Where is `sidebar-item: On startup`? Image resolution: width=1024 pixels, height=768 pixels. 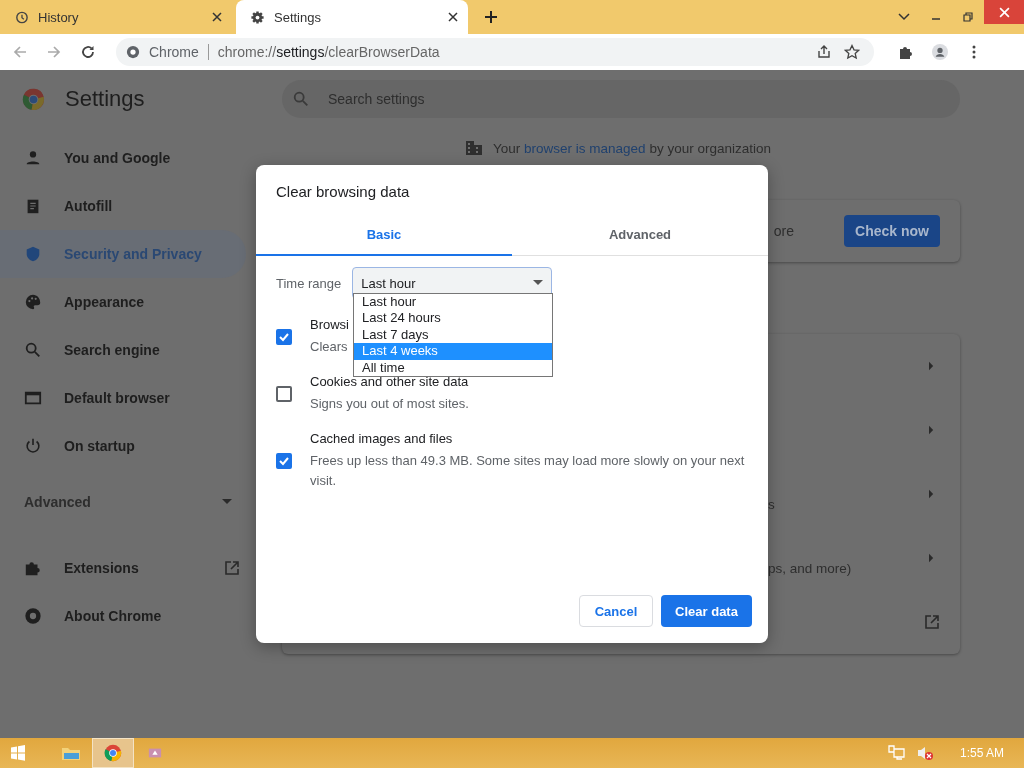
sidebar-item: On startup is located at coordinates (123, 446).